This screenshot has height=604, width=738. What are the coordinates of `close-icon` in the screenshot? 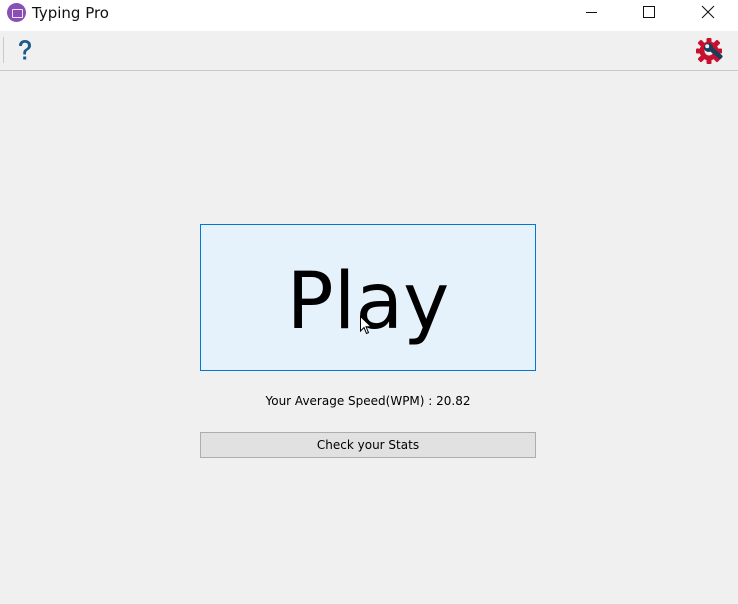 It's located at (708, 12).